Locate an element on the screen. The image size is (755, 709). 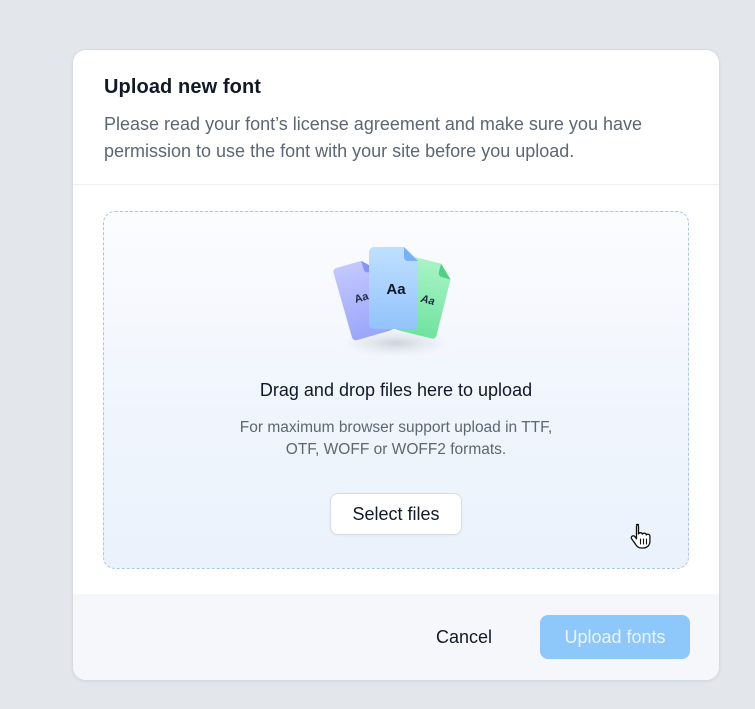
select-files-button: Select files is located at coordinates (396, 514).